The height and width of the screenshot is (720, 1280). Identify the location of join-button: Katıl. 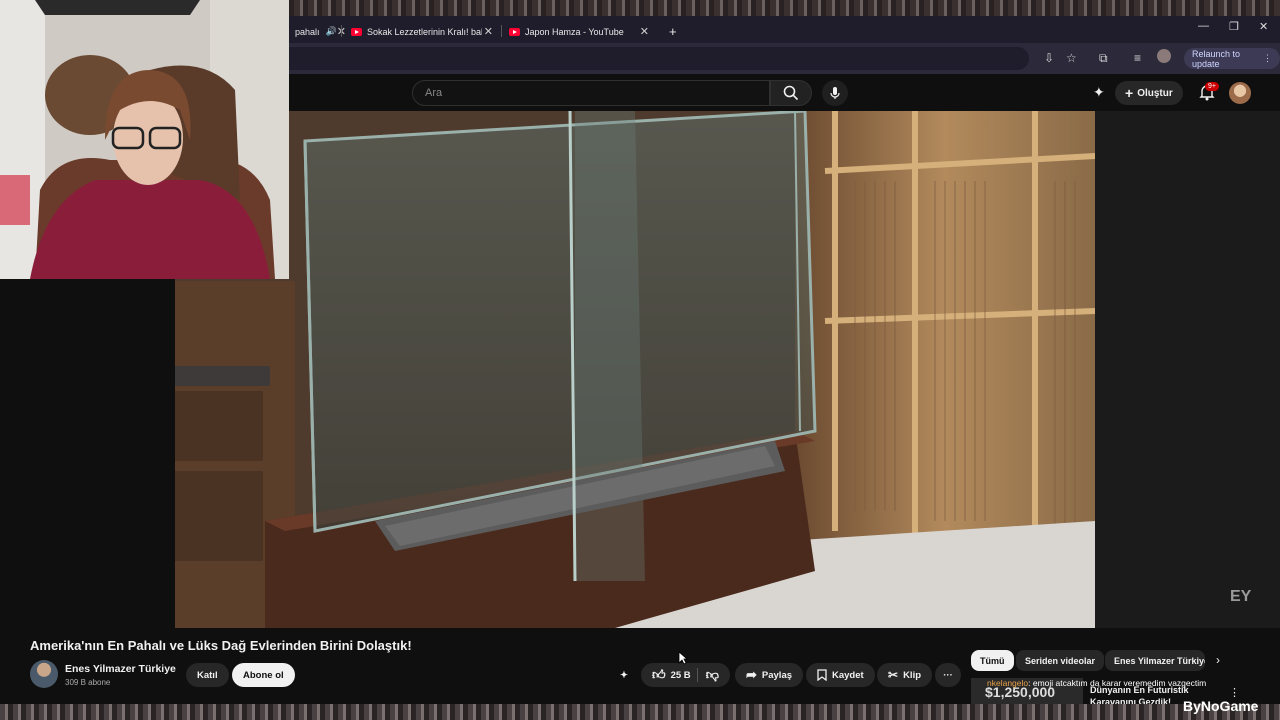
(207, 675).